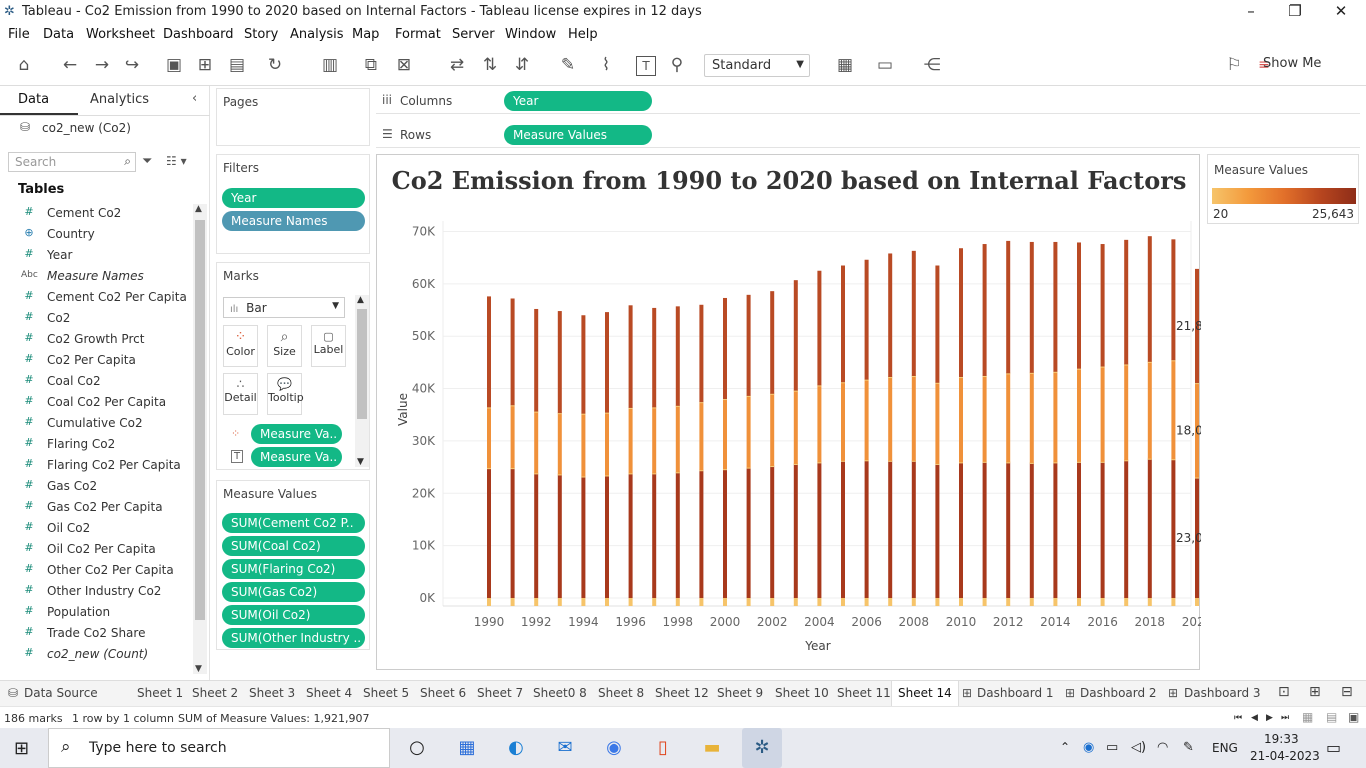 The image size is (1366, 768). Describe the element at coordinates (457, 65) in the screenshot. I see `swap-icon: ⇄` at that location.